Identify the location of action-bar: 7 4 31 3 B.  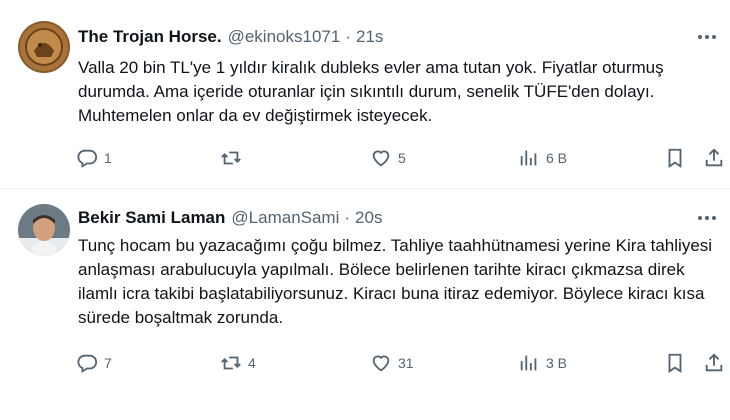
(401, 363).